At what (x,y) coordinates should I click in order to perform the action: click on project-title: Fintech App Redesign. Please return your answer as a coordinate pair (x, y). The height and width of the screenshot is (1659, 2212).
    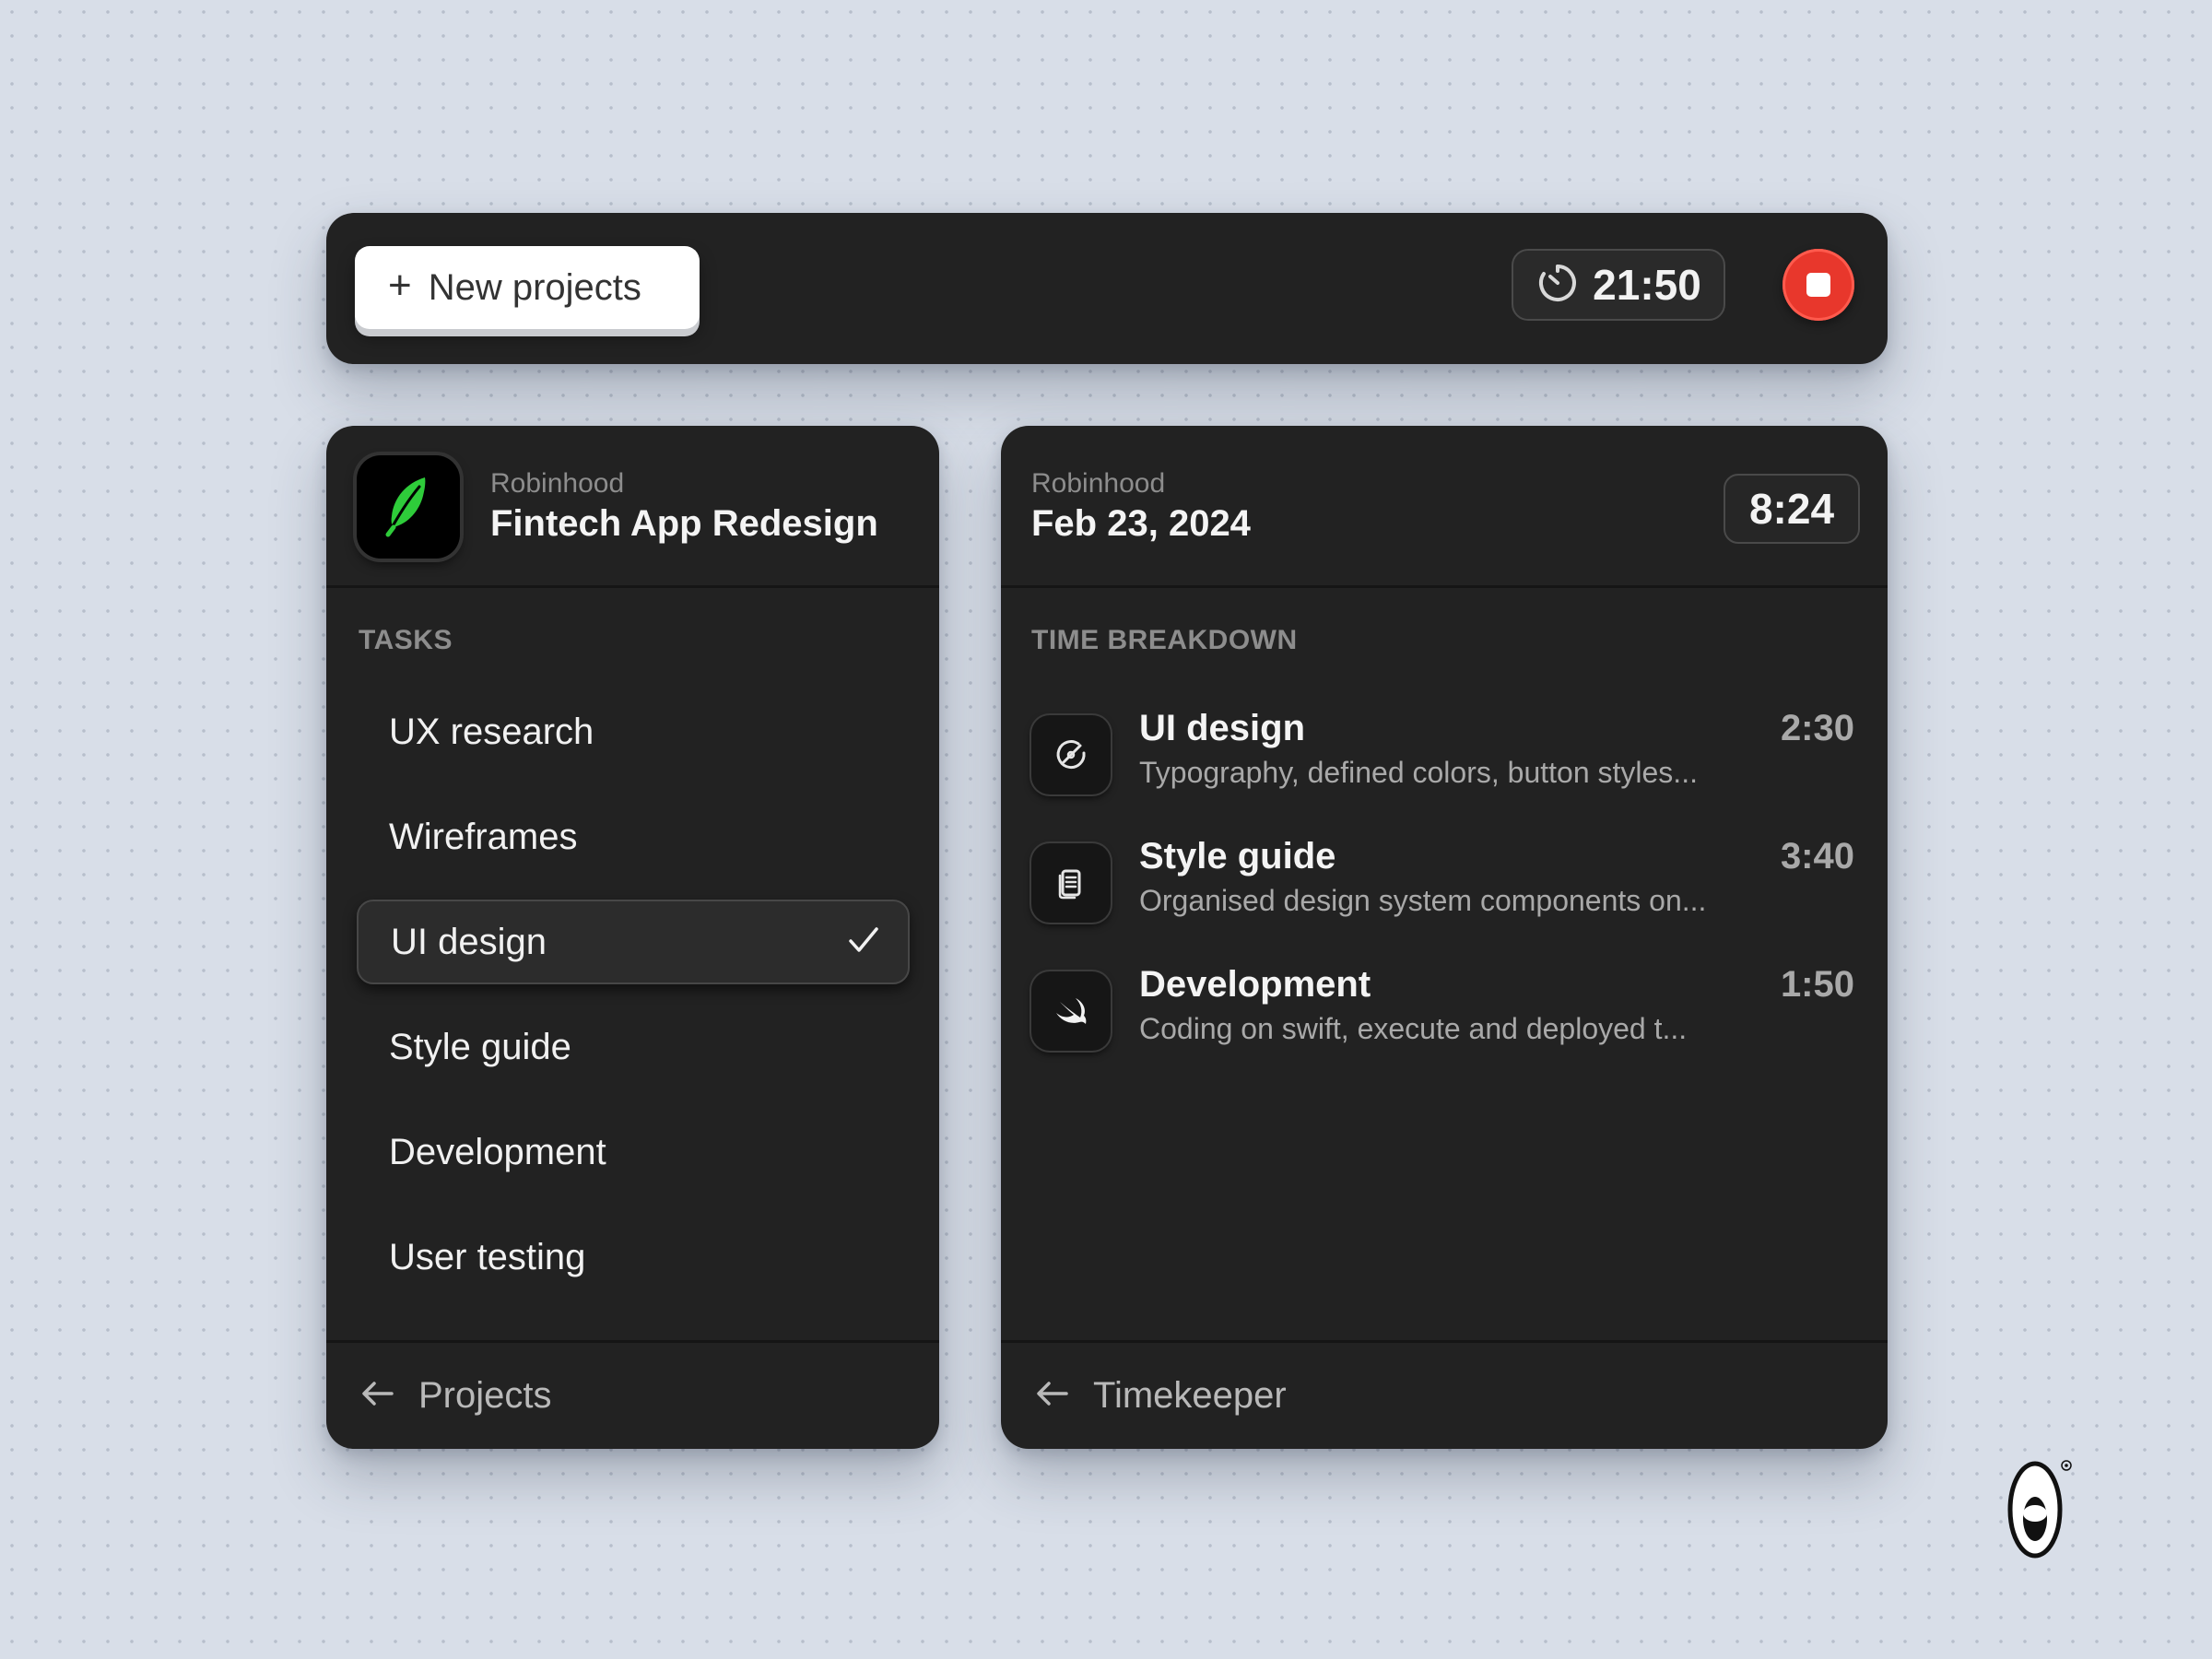
    Looking at the image, I should click on (684, 523).